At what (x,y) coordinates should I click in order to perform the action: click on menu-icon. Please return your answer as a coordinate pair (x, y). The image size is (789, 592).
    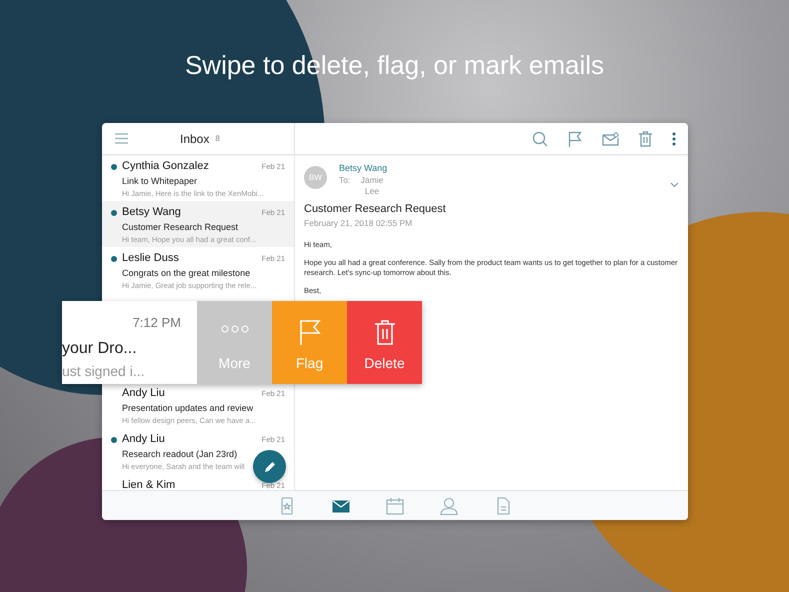
    Looking at the image, I should click on (121, 138).